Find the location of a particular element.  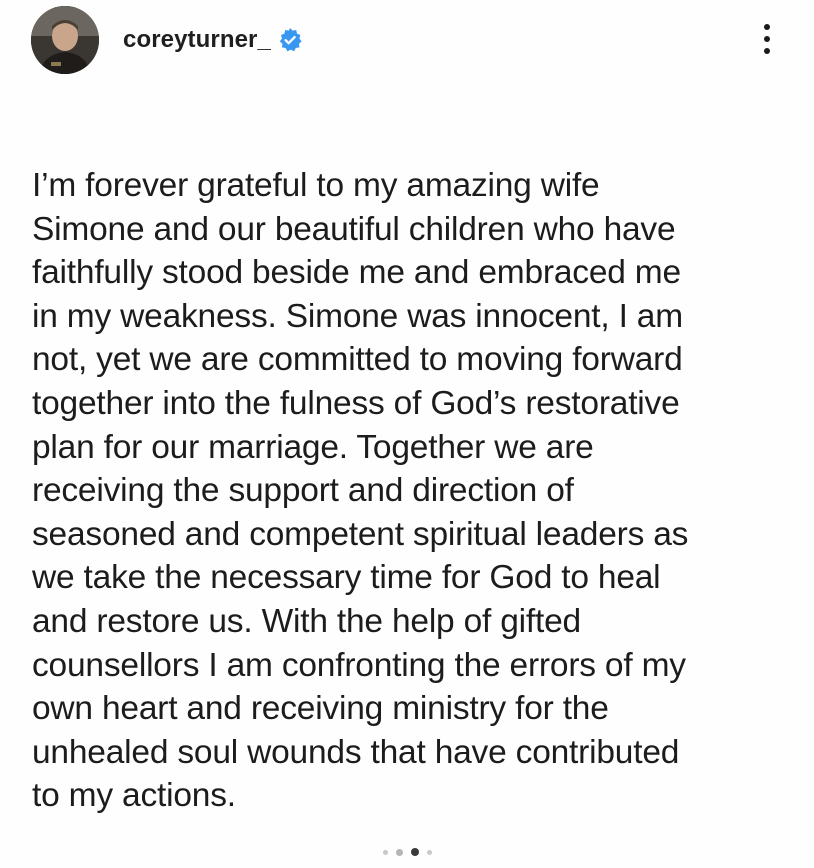

username-link: coreyturner_ is located at coordinates (197, 40).